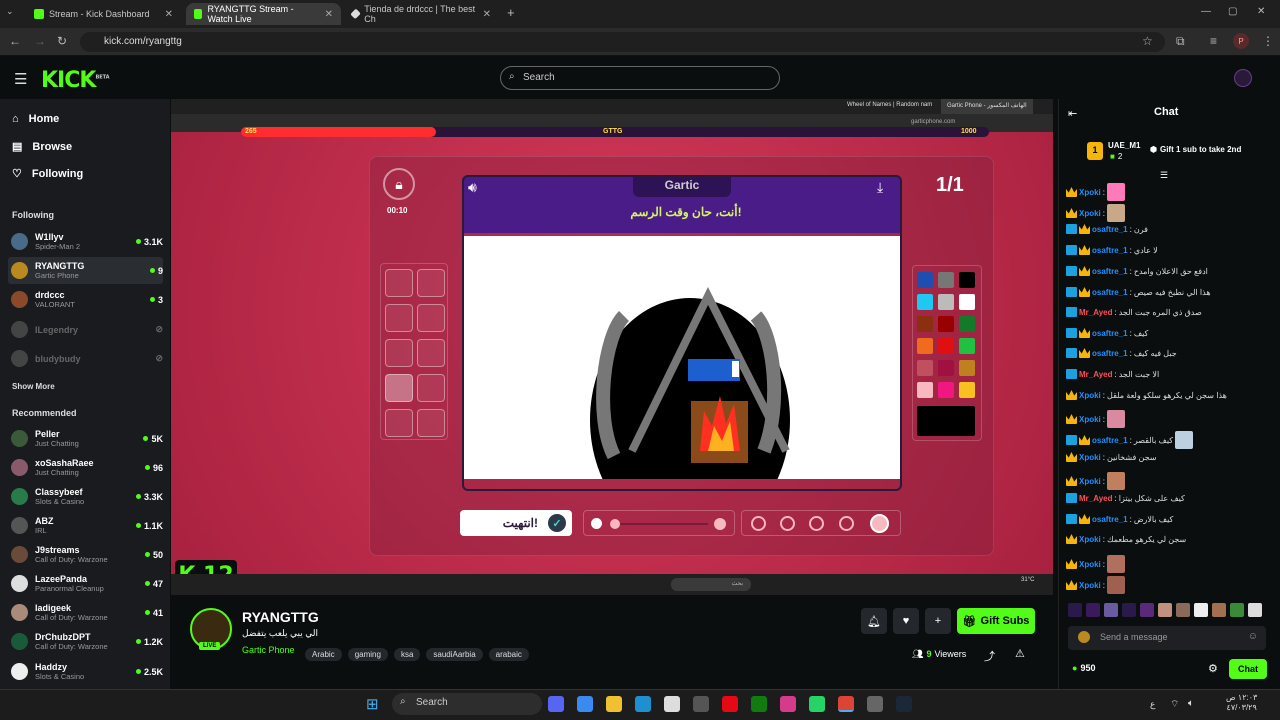  Describe the element at coordinates (47, 174) in the screenshot. I see `nav-following: ♡ Following` at that location.